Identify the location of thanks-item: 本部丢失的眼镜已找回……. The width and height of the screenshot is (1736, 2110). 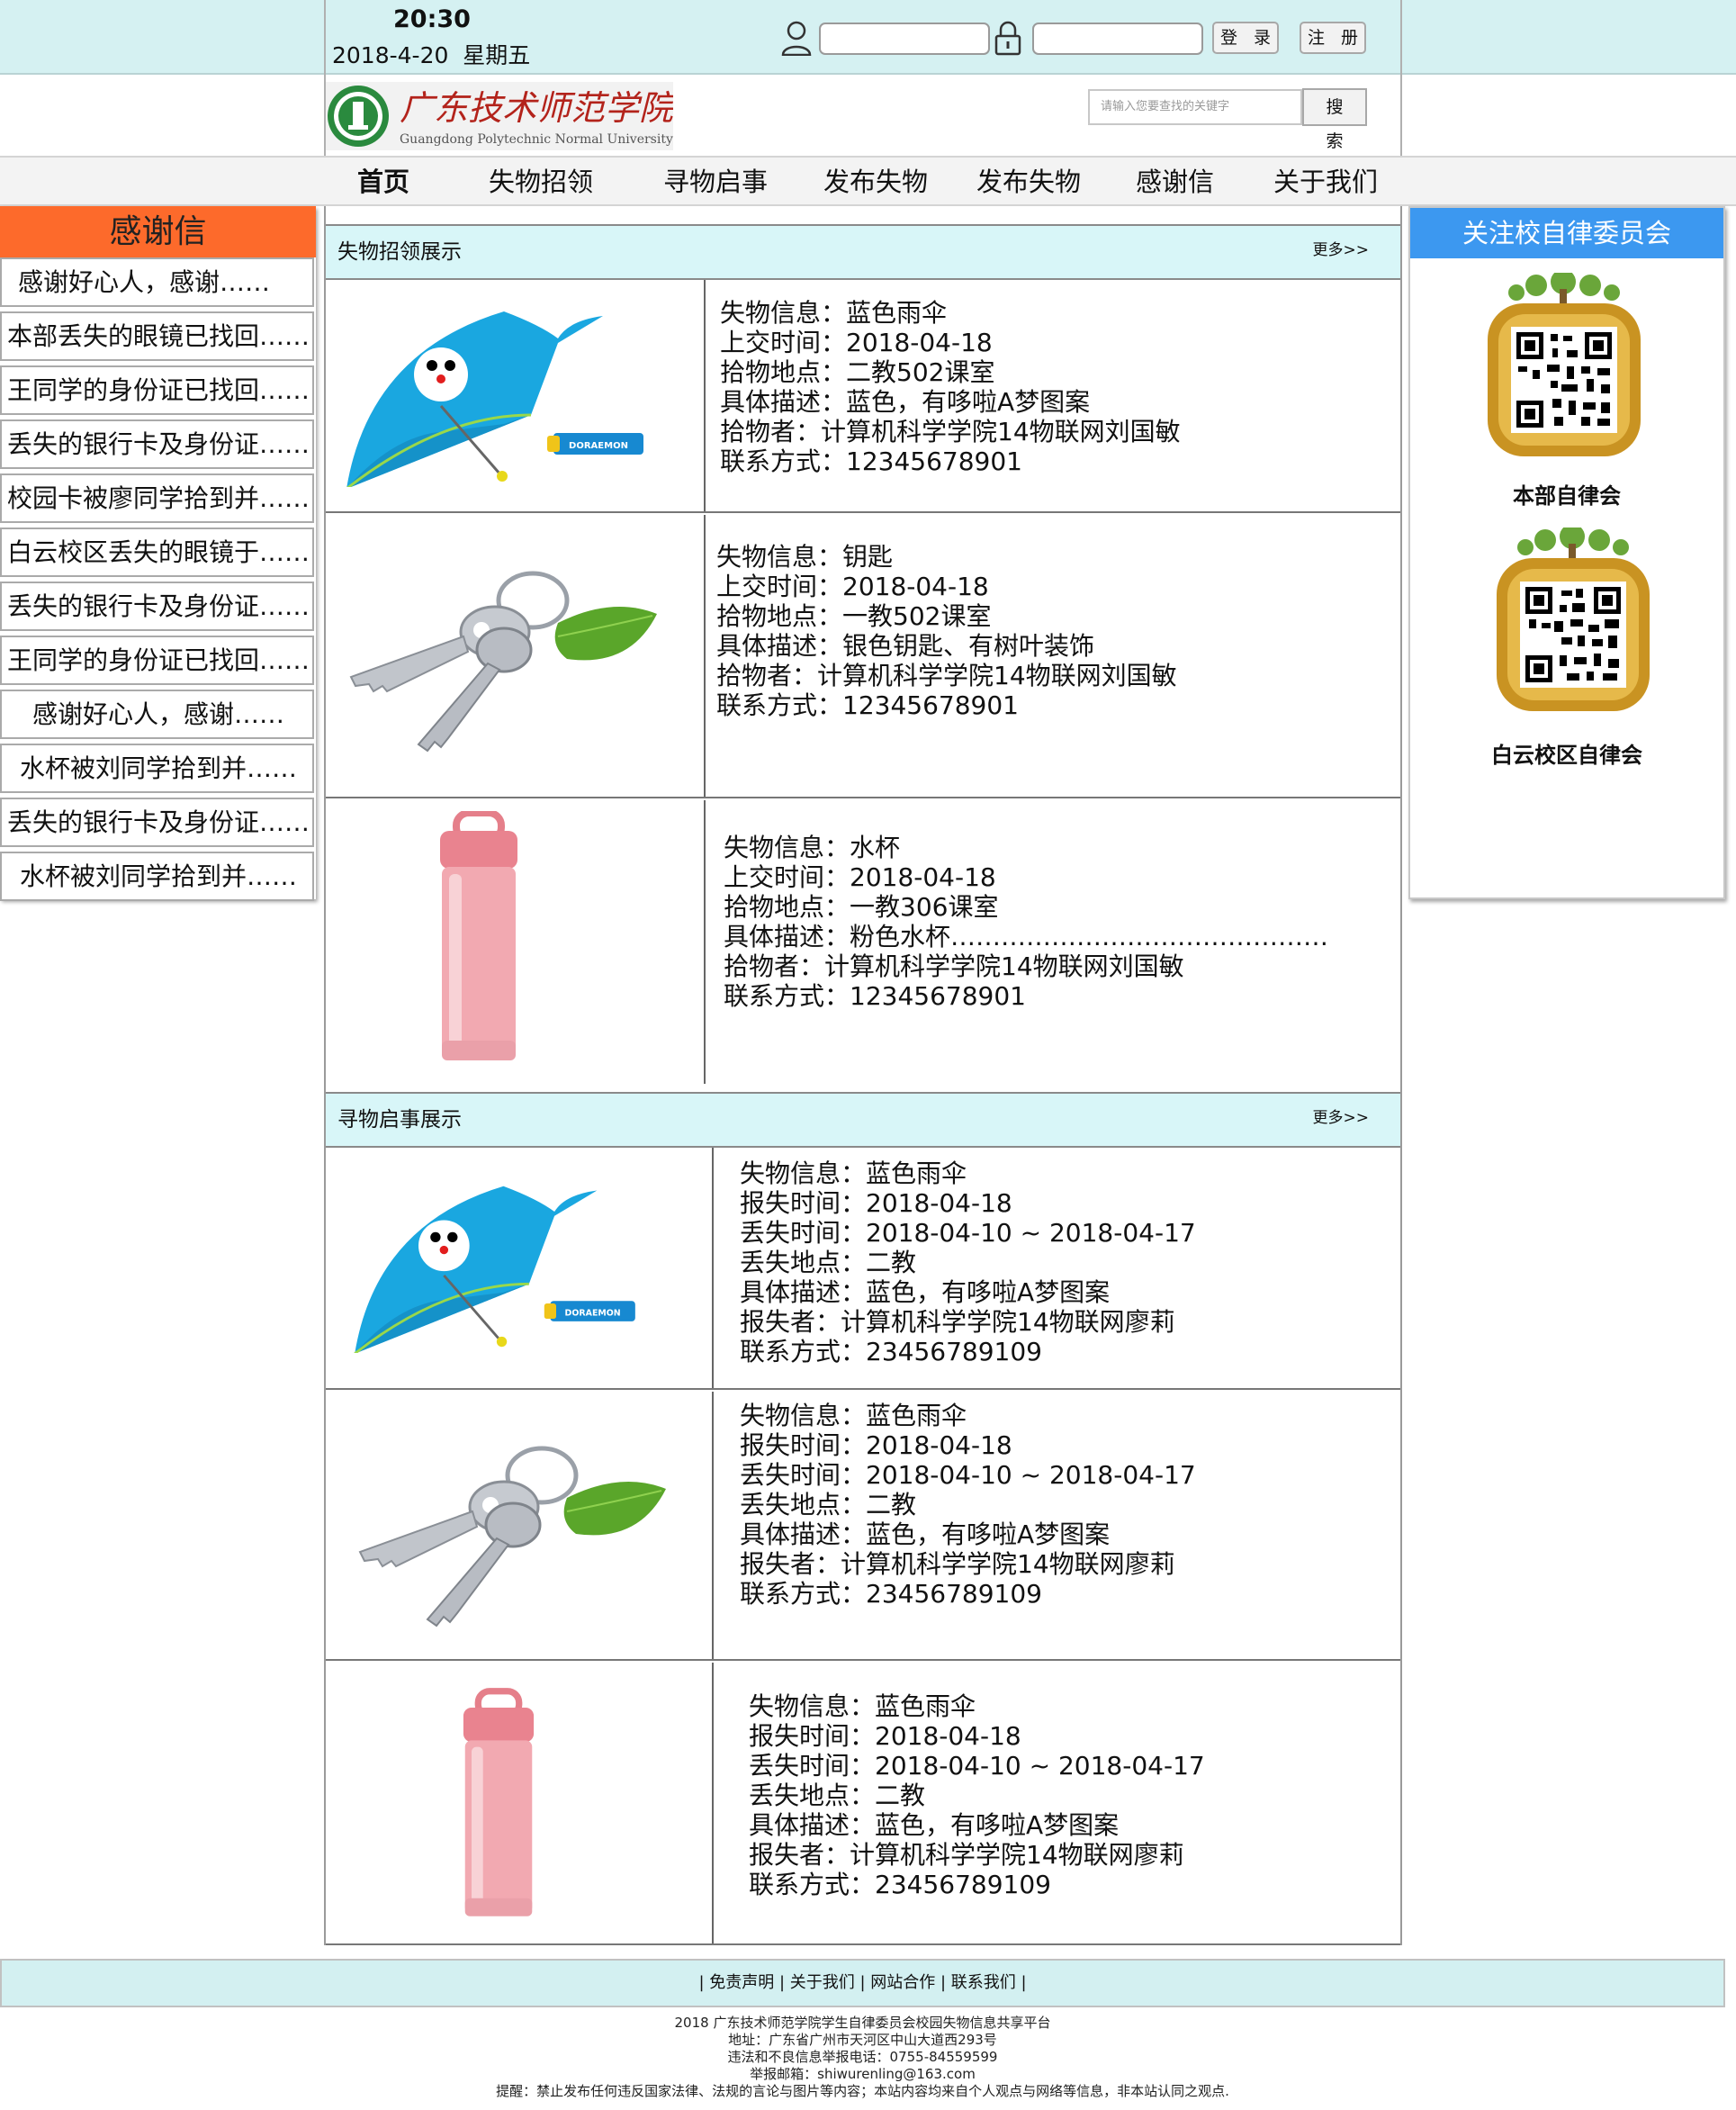
(157, 336).